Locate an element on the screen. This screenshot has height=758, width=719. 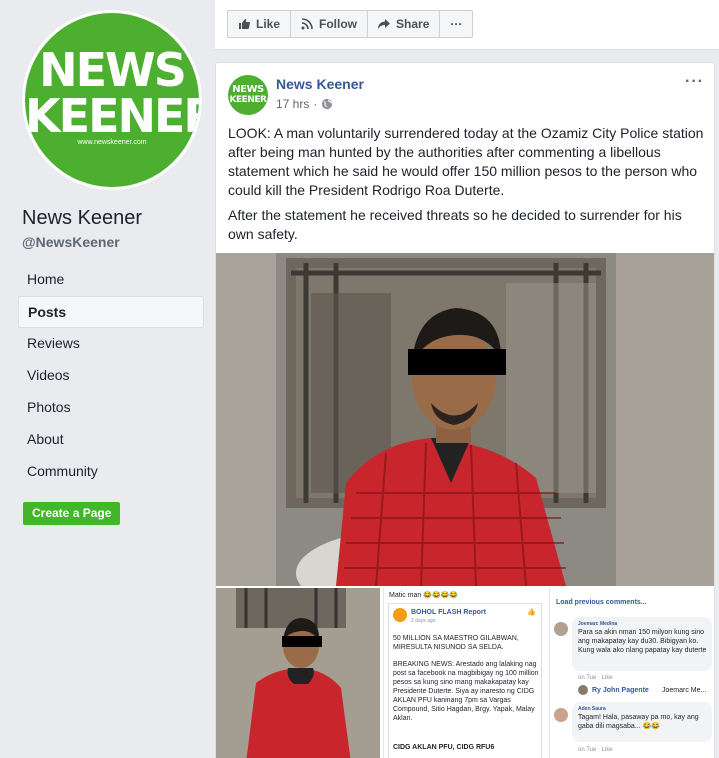
shot-footer: CIDG AKLAN PFU, CIDG RFU6 is located at coordinates (444, 747).